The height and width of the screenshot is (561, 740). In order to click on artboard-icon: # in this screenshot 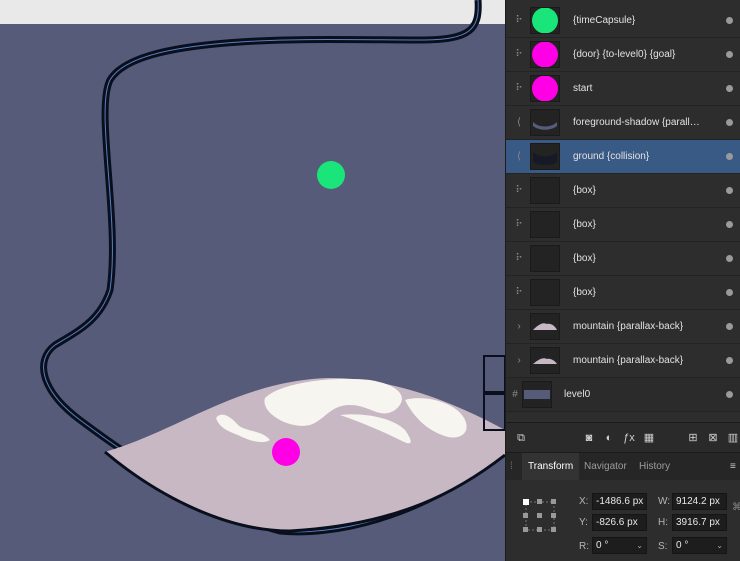, I will do `click(515, 394)`.